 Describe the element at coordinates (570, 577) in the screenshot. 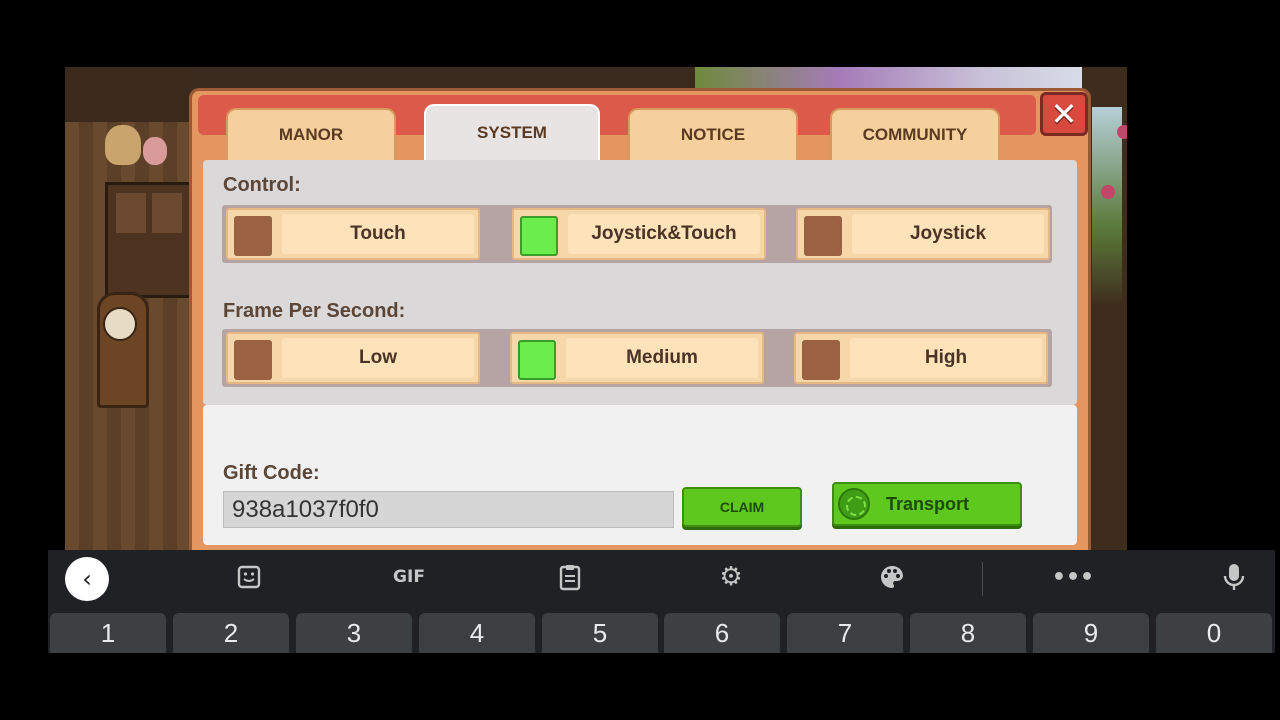

I see `clipboard-icon` at that location.